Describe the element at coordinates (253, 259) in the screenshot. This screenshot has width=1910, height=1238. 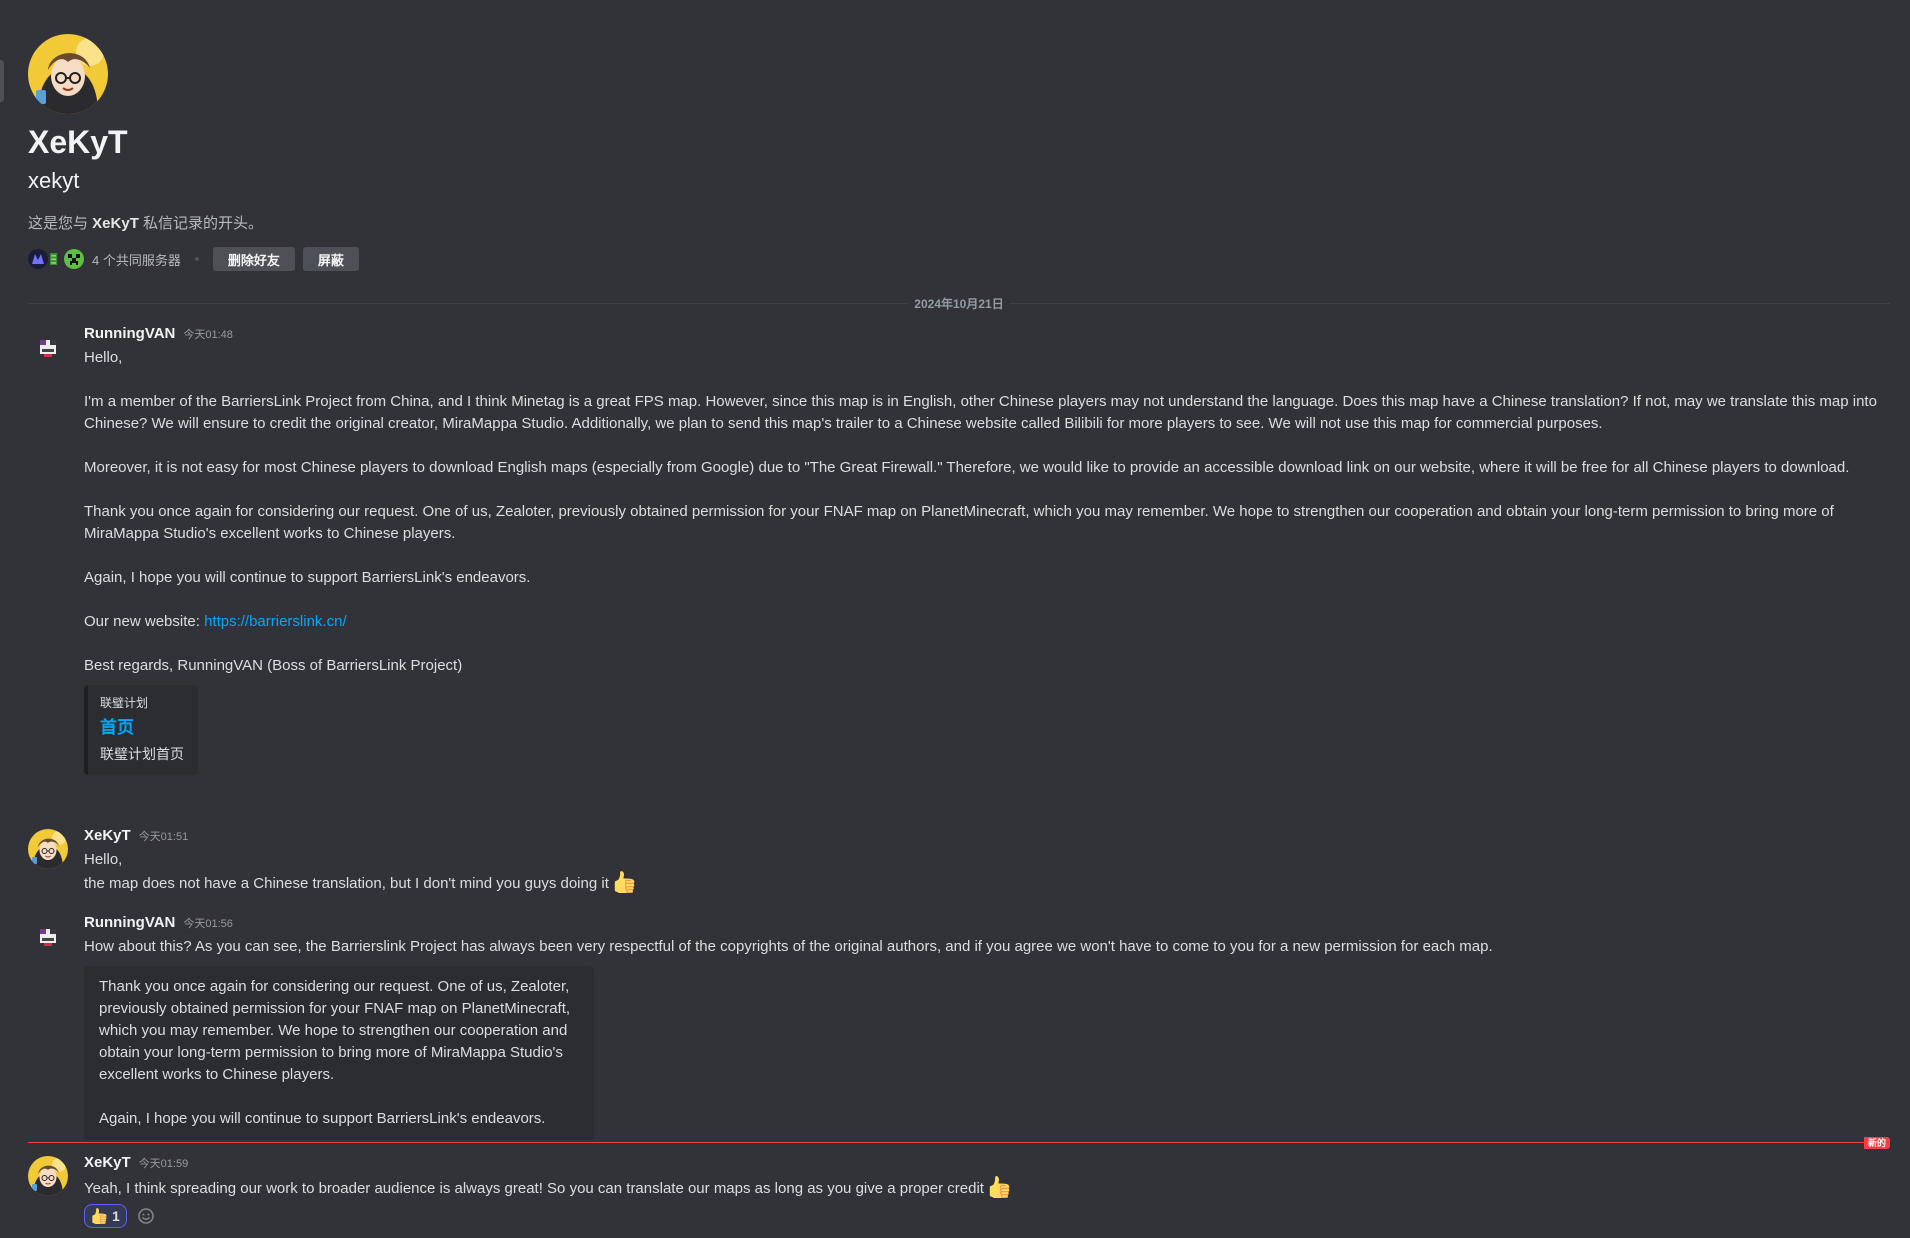
I see `remove-friend-button: 删除好友` at that location.